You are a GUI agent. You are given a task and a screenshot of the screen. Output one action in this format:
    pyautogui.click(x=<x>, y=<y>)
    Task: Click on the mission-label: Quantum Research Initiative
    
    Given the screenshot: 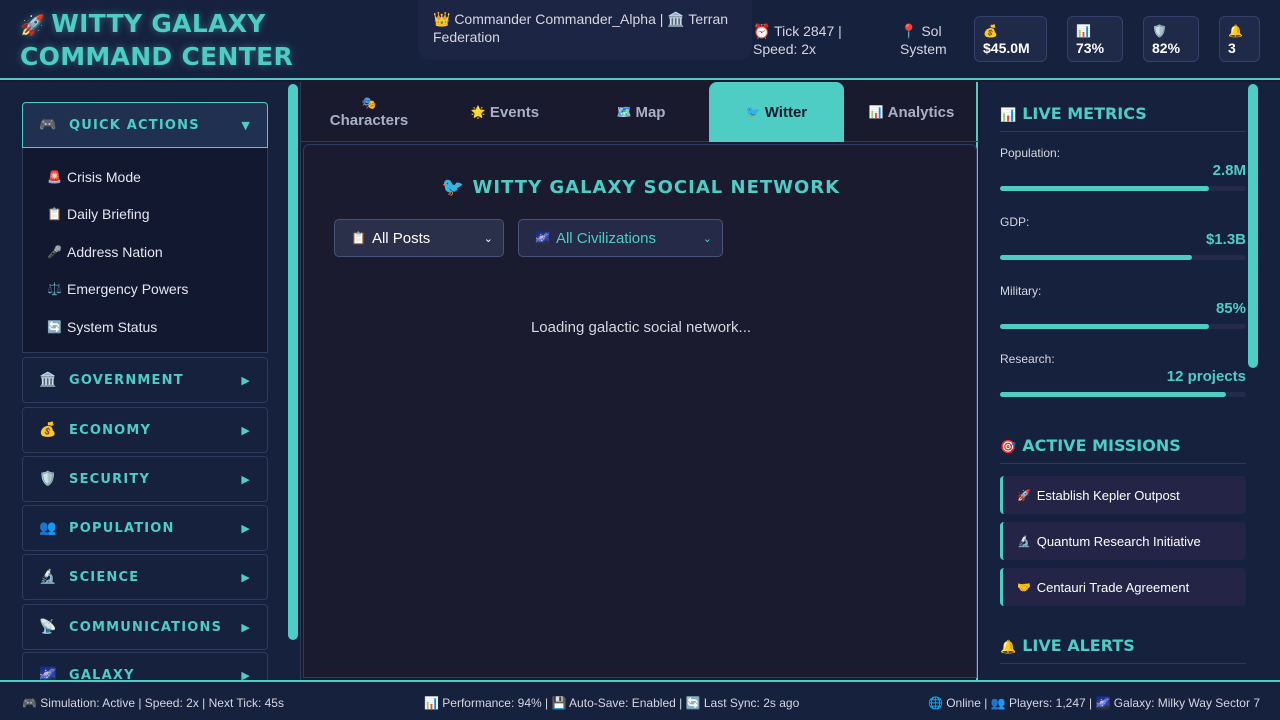 What is the action you would take?
    pyautogui.click(x=1118, y=541)
    